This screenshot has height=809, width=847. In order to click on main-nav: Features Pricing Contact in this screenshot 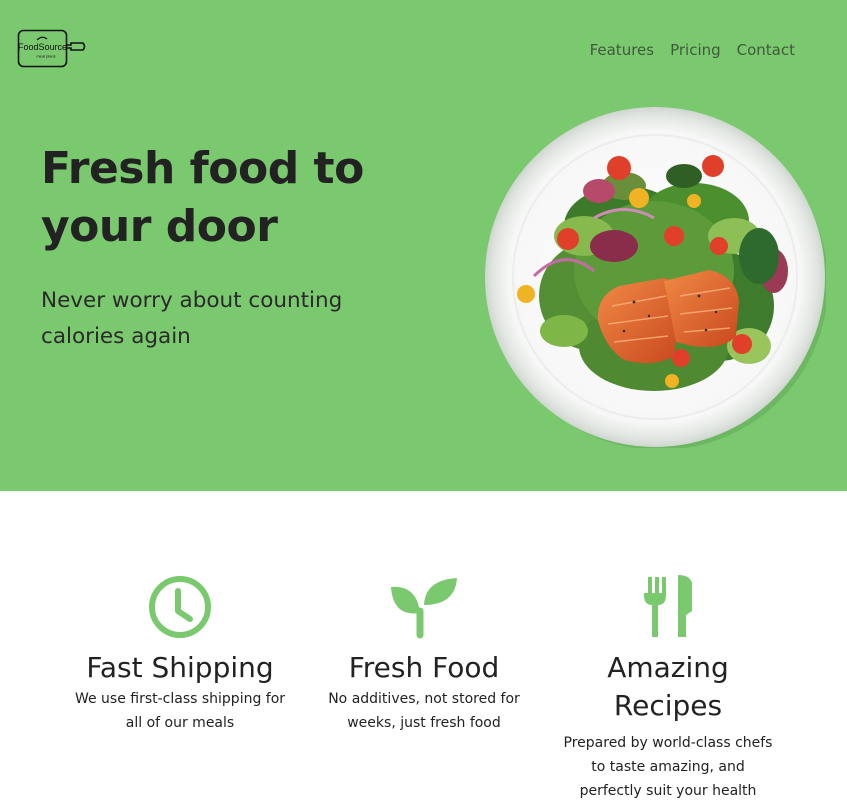, I will do `click(684, 50)`.